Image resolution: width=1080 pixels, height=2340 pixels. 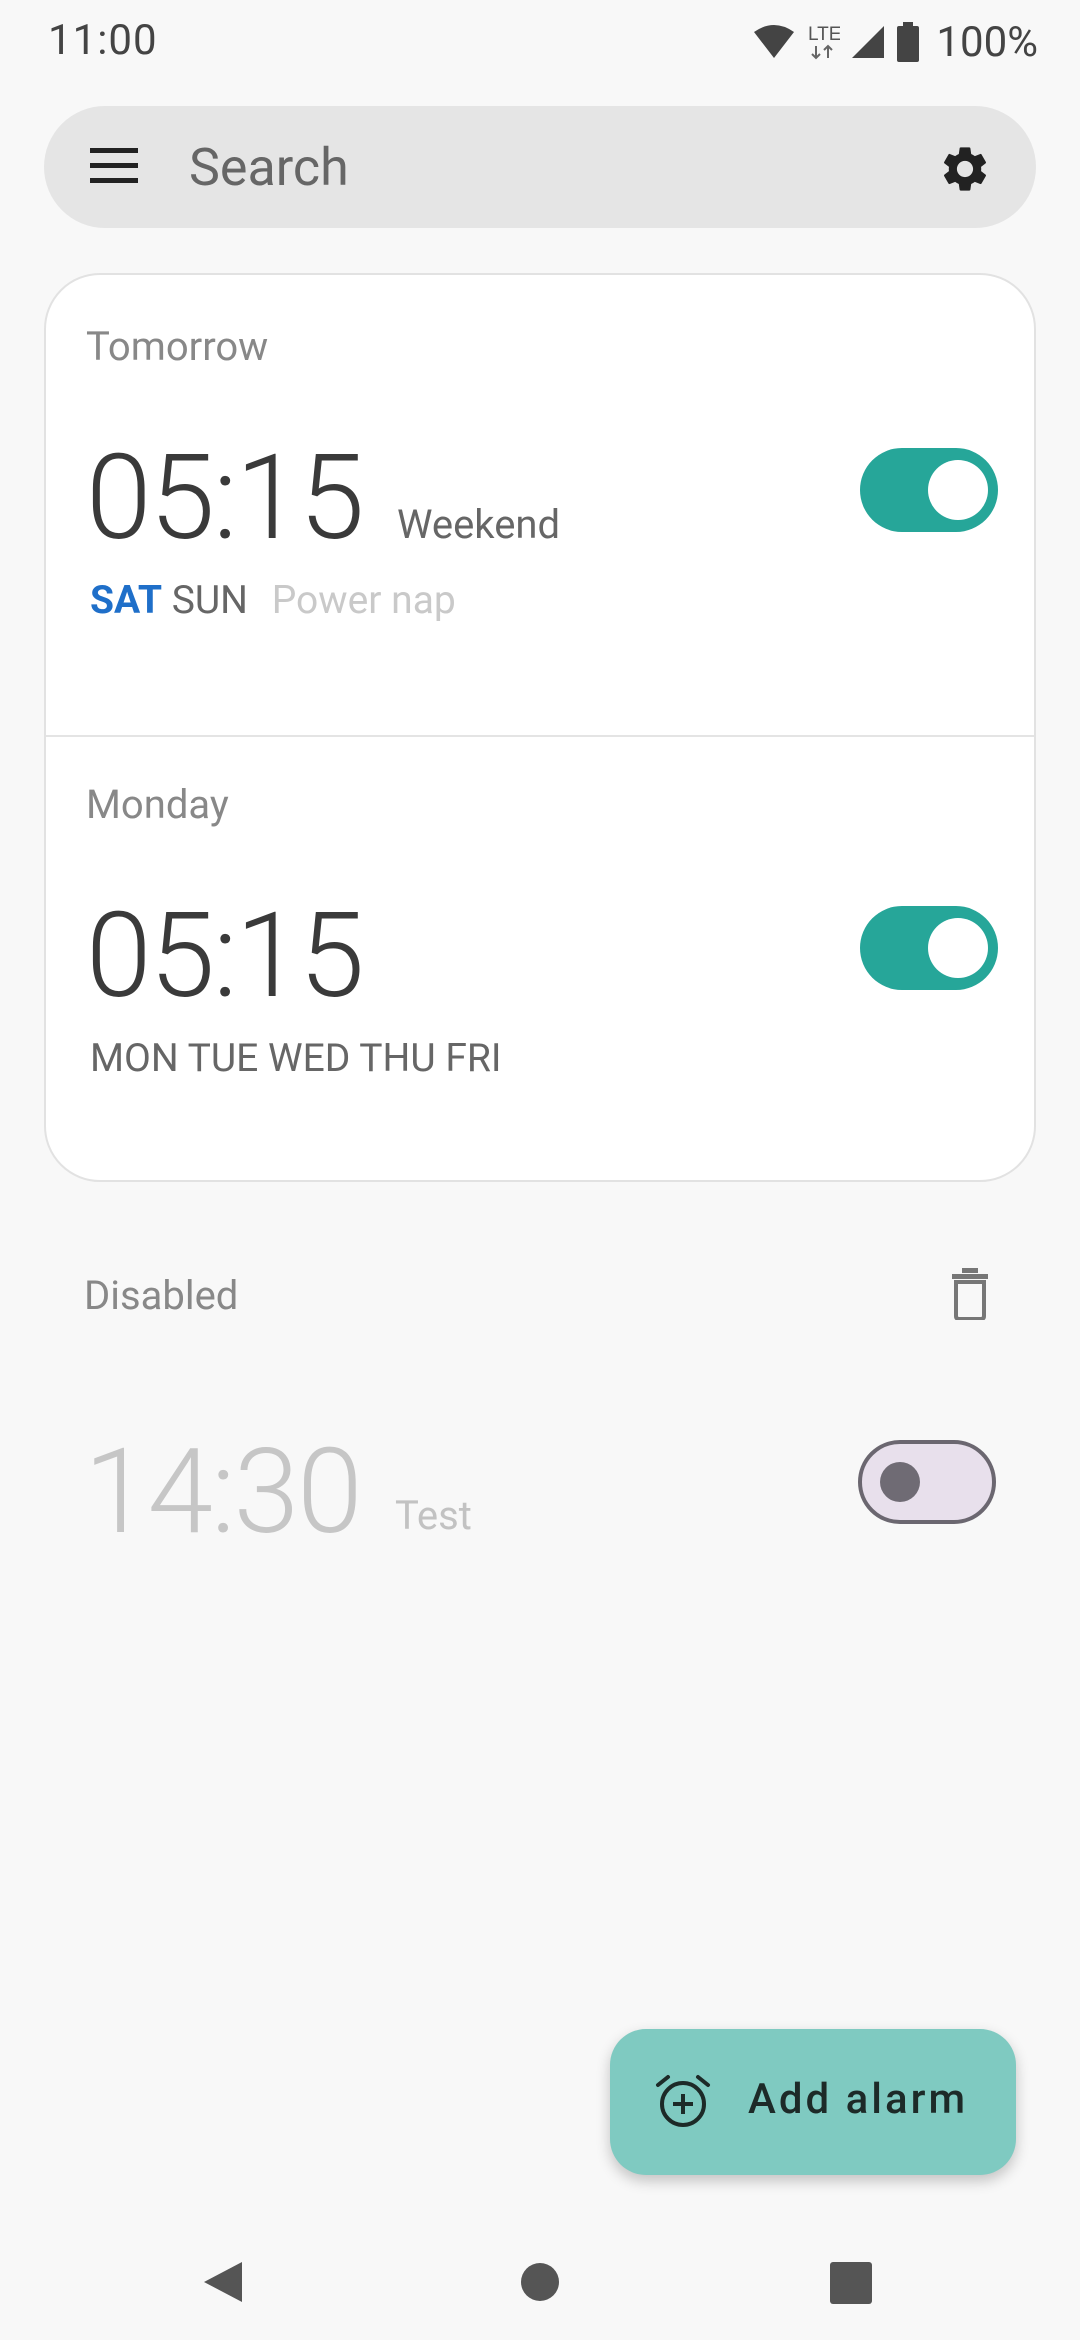 I want to click on disabled-section-header: Disabled, so click(x=161, y=1295).